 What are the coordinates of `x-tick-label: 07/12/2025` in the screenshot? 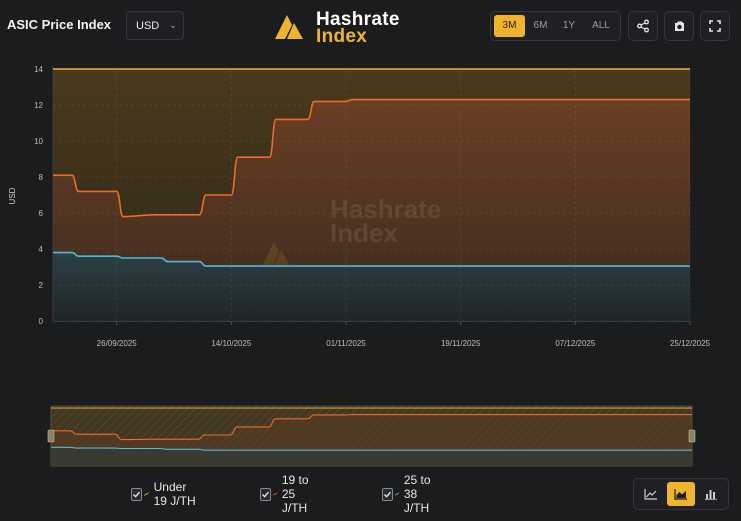 It's located at (575, 343).